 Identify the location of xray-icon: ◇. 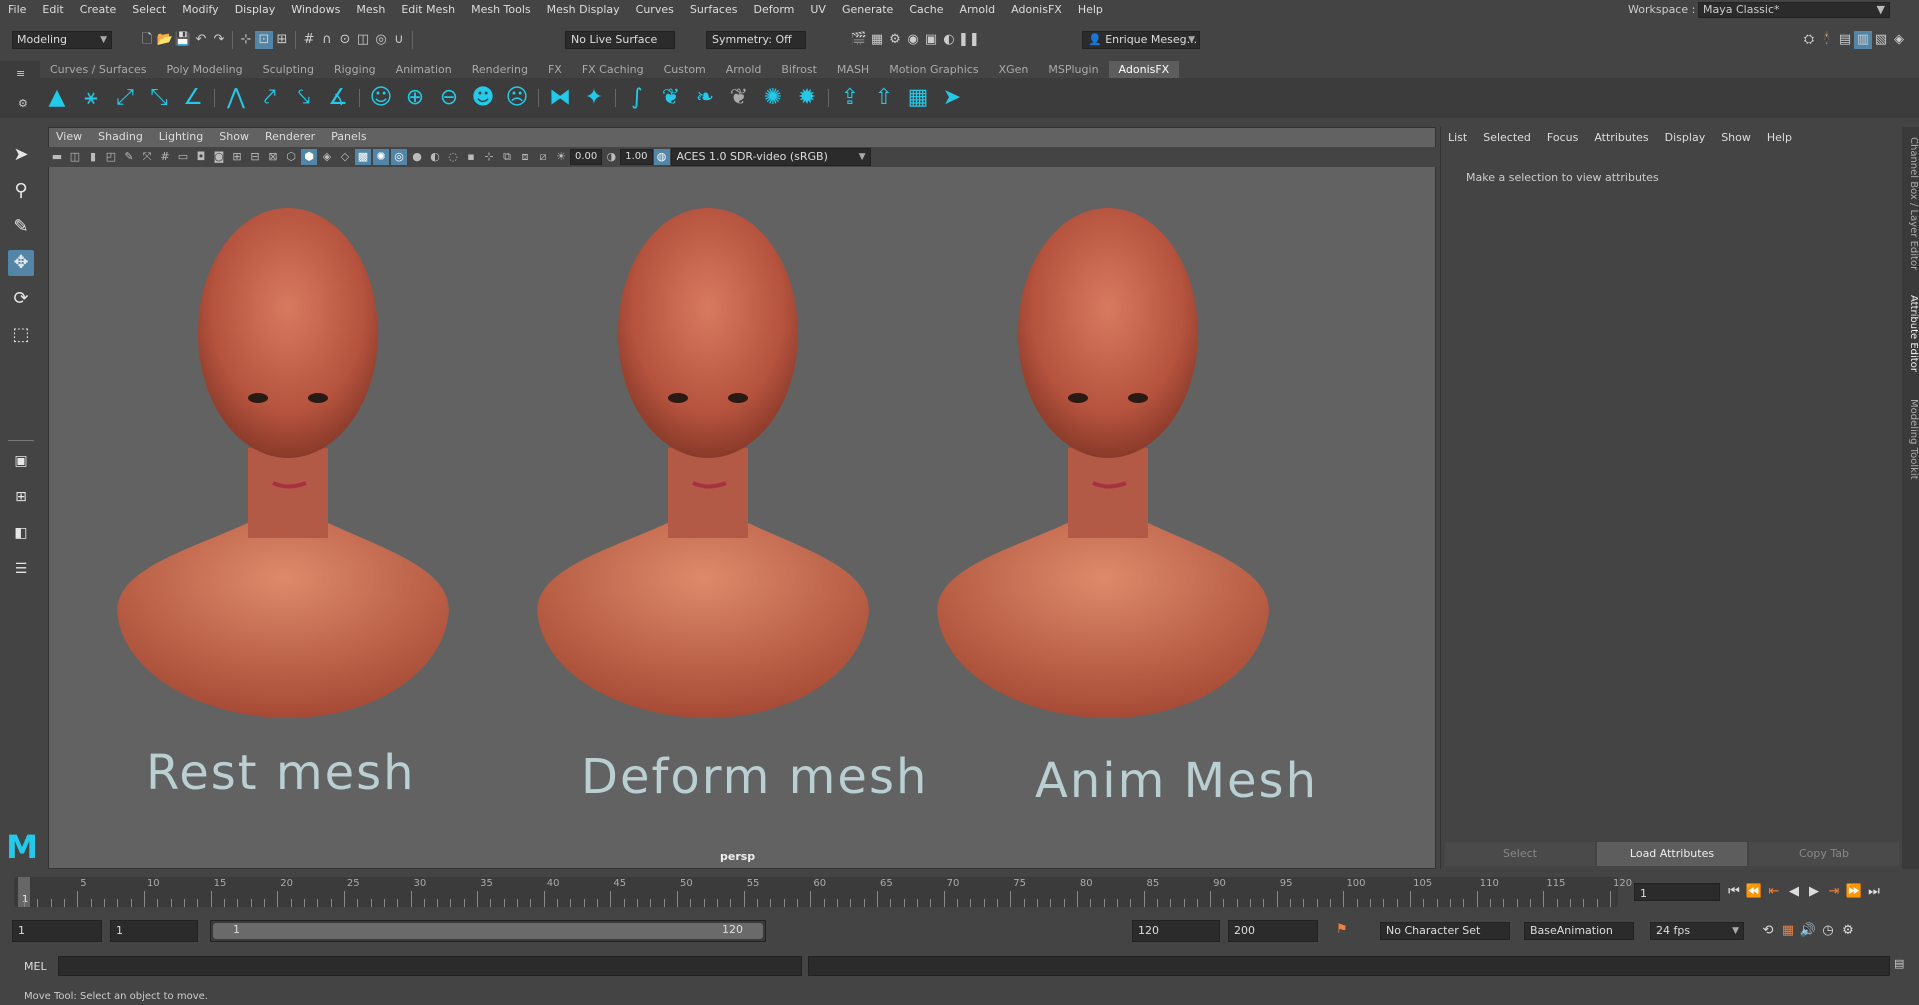
(345, 157).